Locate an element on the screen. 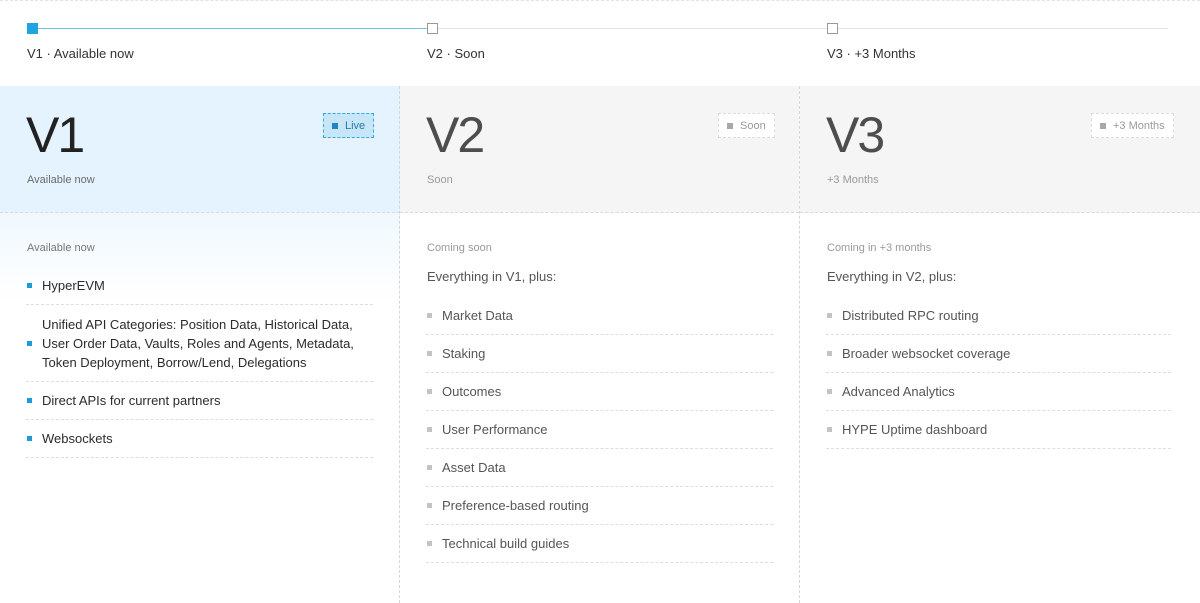 The image size is (1200, 603). list-item-label: Distributed RPC routing is located at coordinates (910, 315).